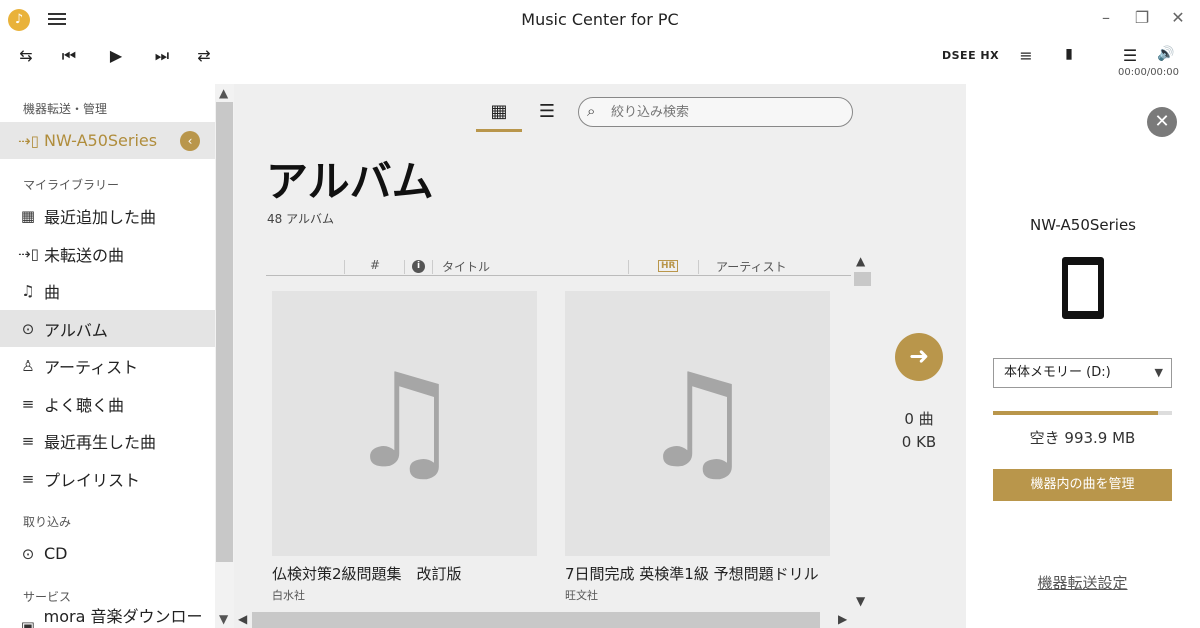  I want to click on storage-select: 本体メモリー (D:) ▼, so click(1082, 373).